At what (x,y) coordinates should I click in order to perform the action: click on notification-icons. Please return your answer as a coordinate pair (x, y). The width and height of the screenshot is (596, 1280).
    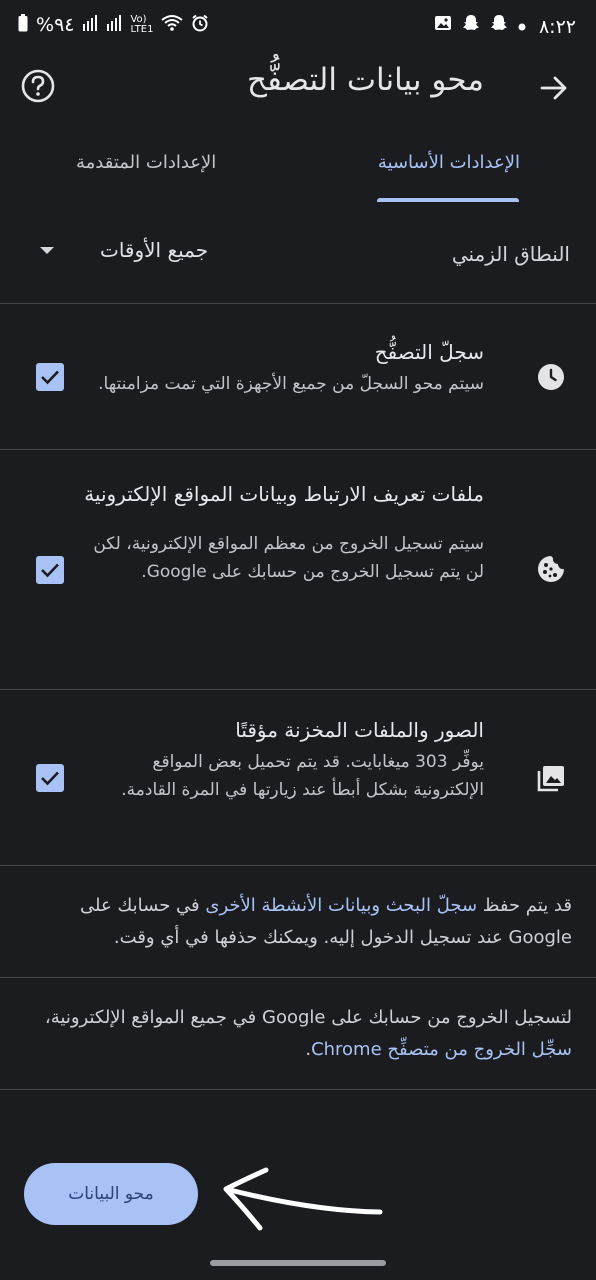
    Looking at the image, I should click on (480, 25).